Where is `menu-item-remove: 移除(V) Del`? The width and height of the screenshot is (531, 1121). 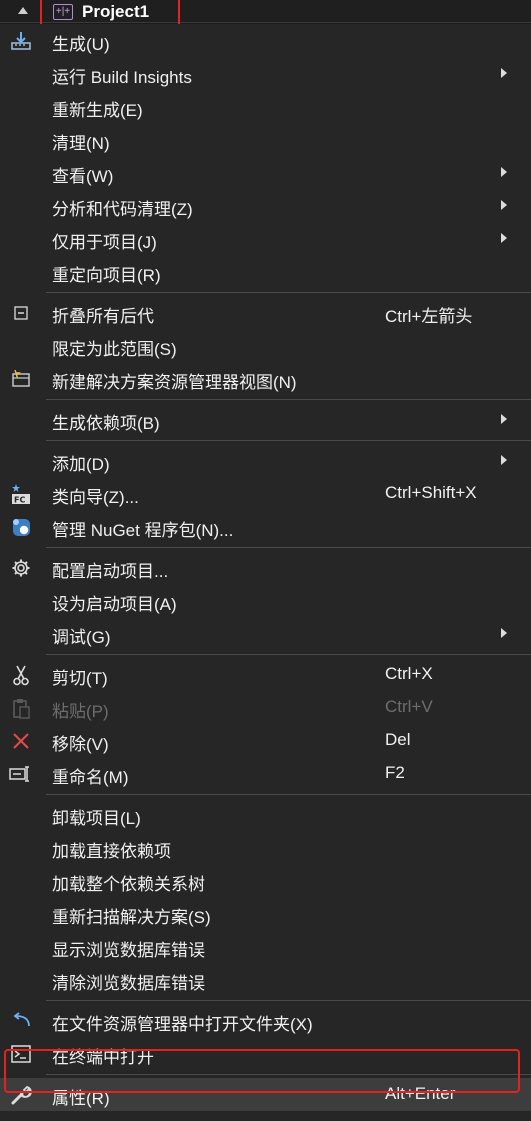
menu-item-remove: 移除(V) Del is located at coordinates (265, 740).